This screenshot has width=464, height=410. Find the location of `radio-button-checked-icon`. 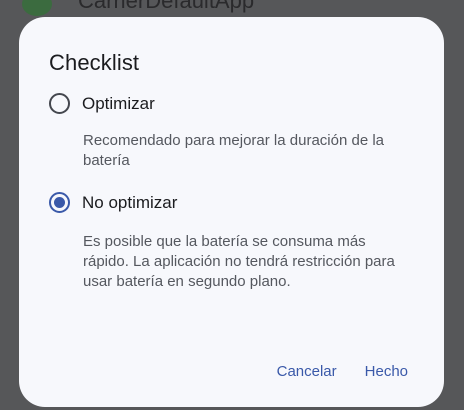

radio-button-checked-icon is located at coordinates (59, 202).